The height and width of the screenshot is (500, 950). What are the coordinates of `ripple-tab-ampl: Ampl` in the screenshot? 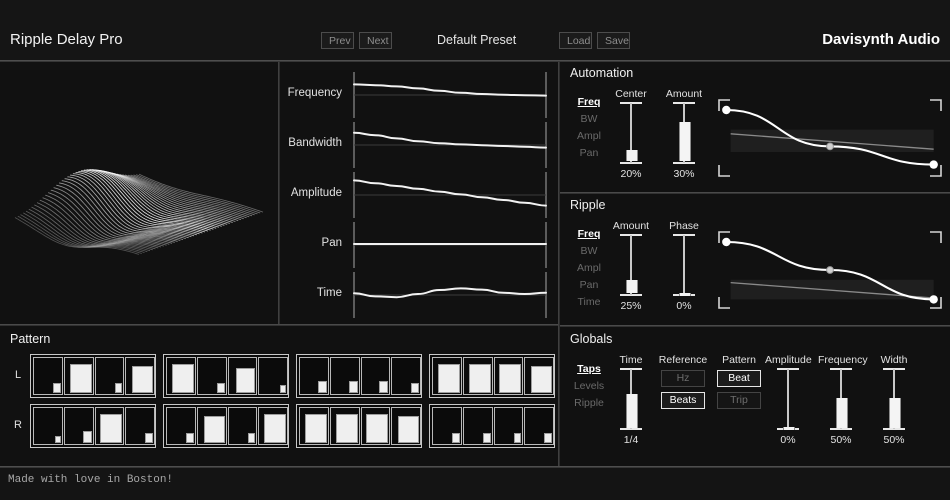 It's located at (589, 268).